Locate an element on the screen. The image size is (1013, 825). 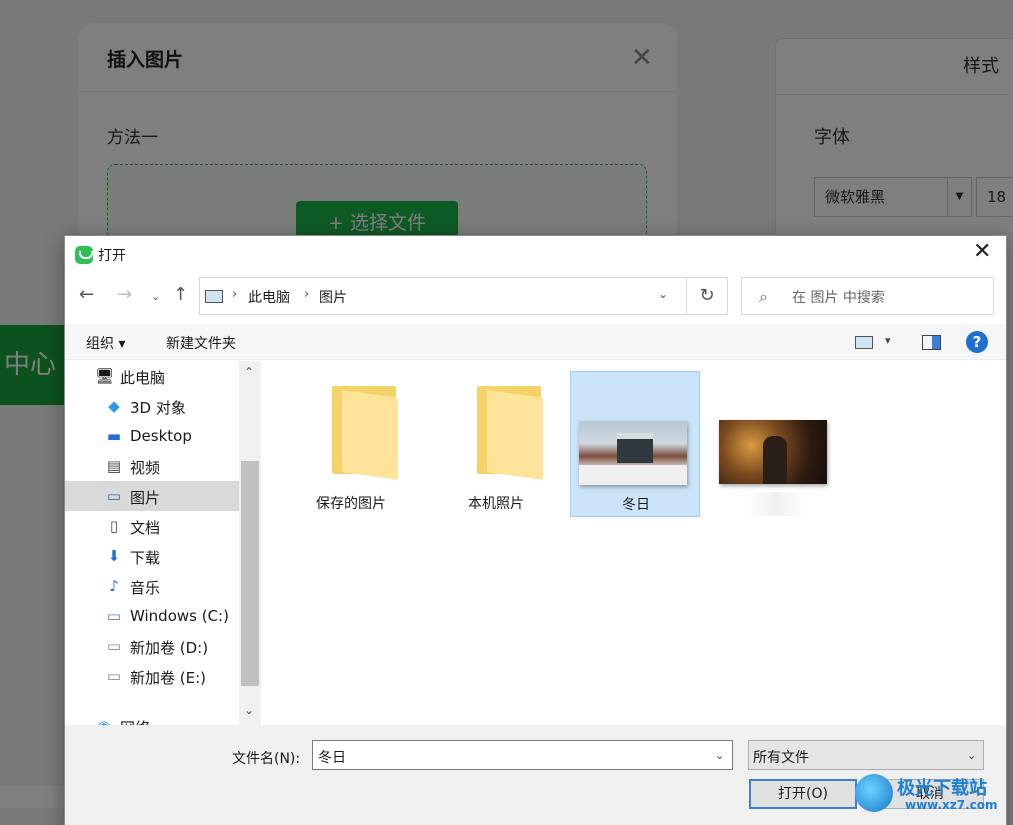
nav-item-label: 此电脑 is located at coordinates (143, 378).